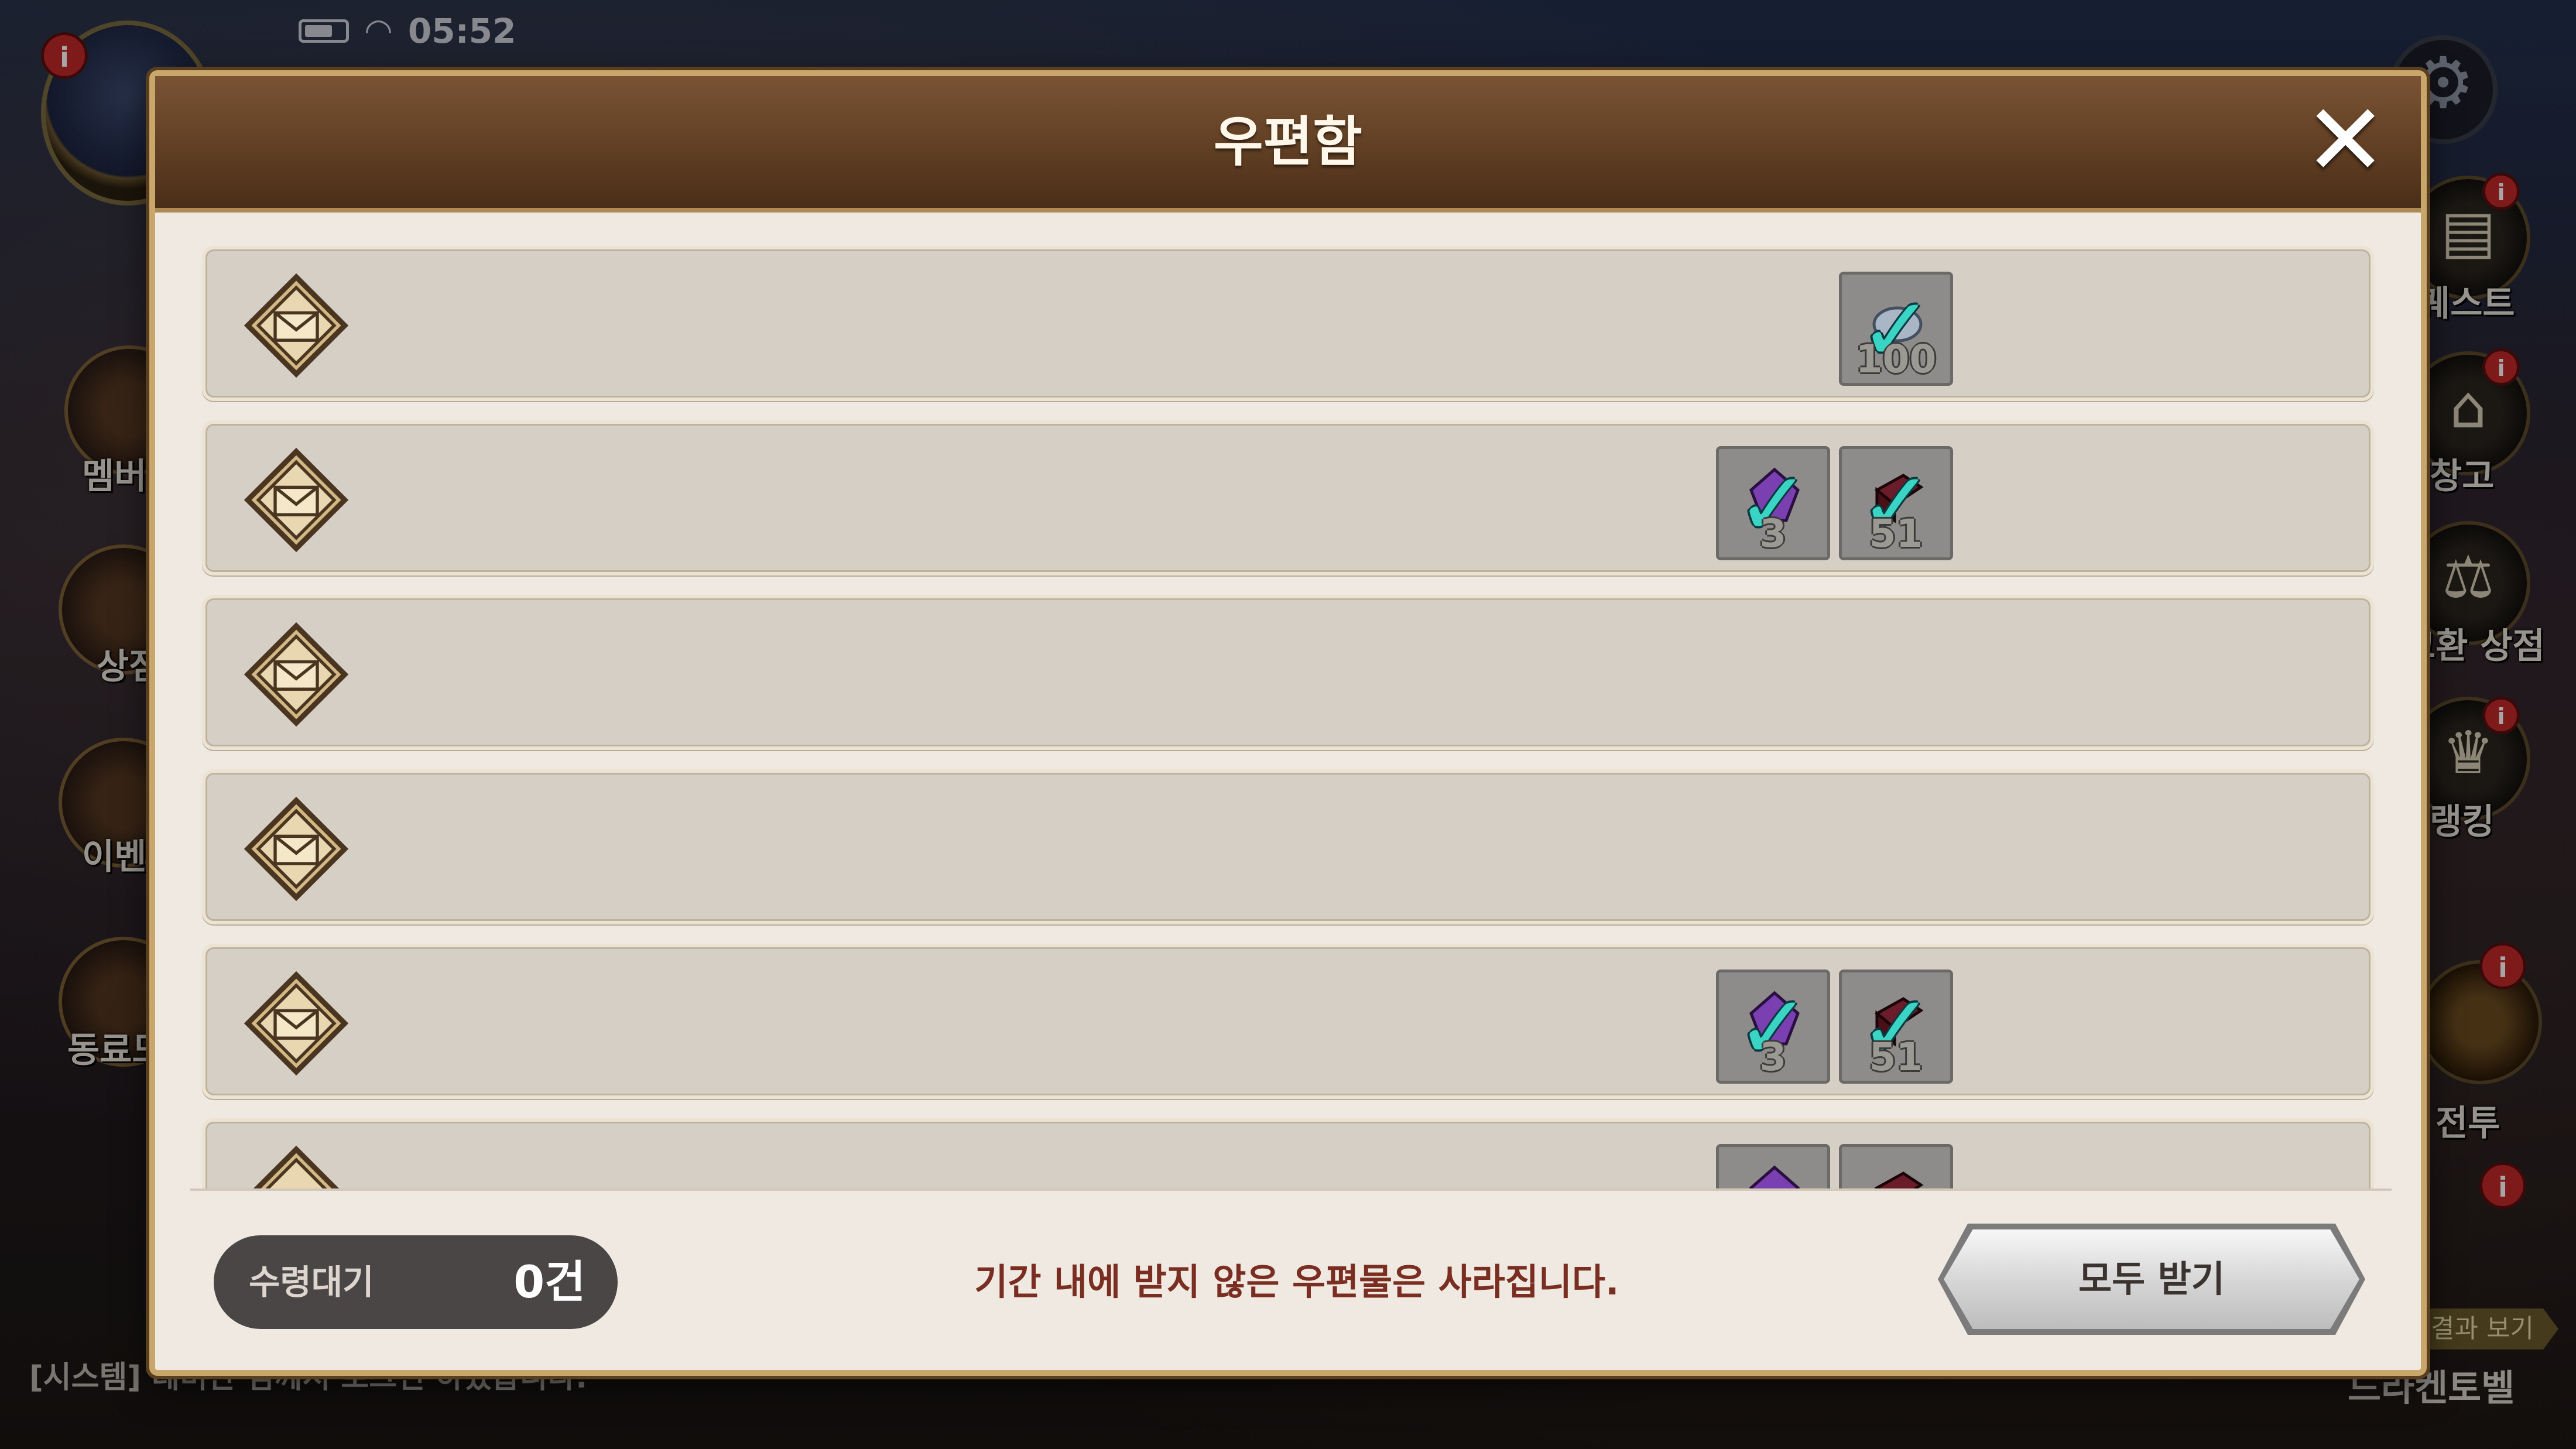 This screenshot has width=2576, height=1449. I want to click on purple-gem-icon, so click(1774, 1176).